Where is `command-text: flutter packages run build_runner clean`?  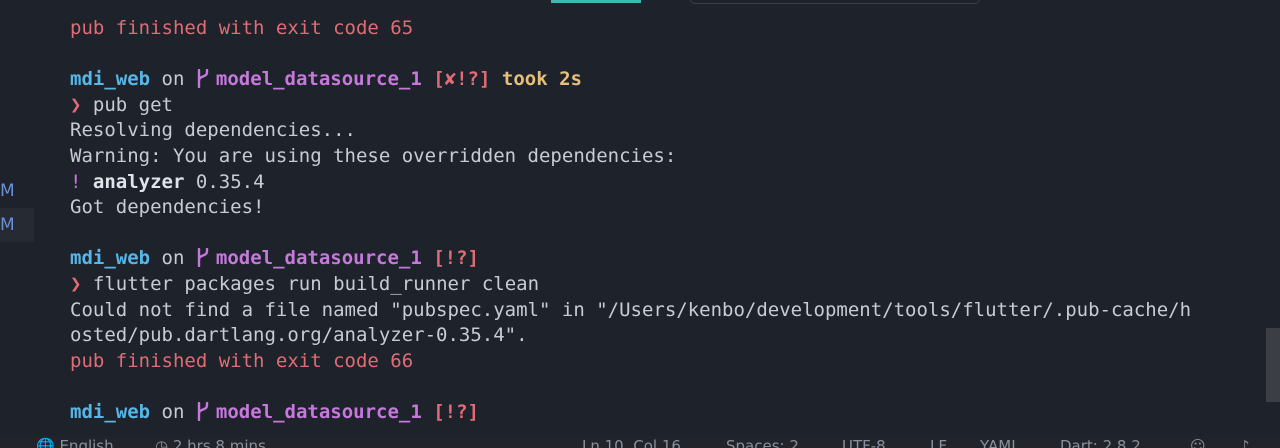
command-text: flutter packages run build_runner clean is located at coordinates (316, 283).